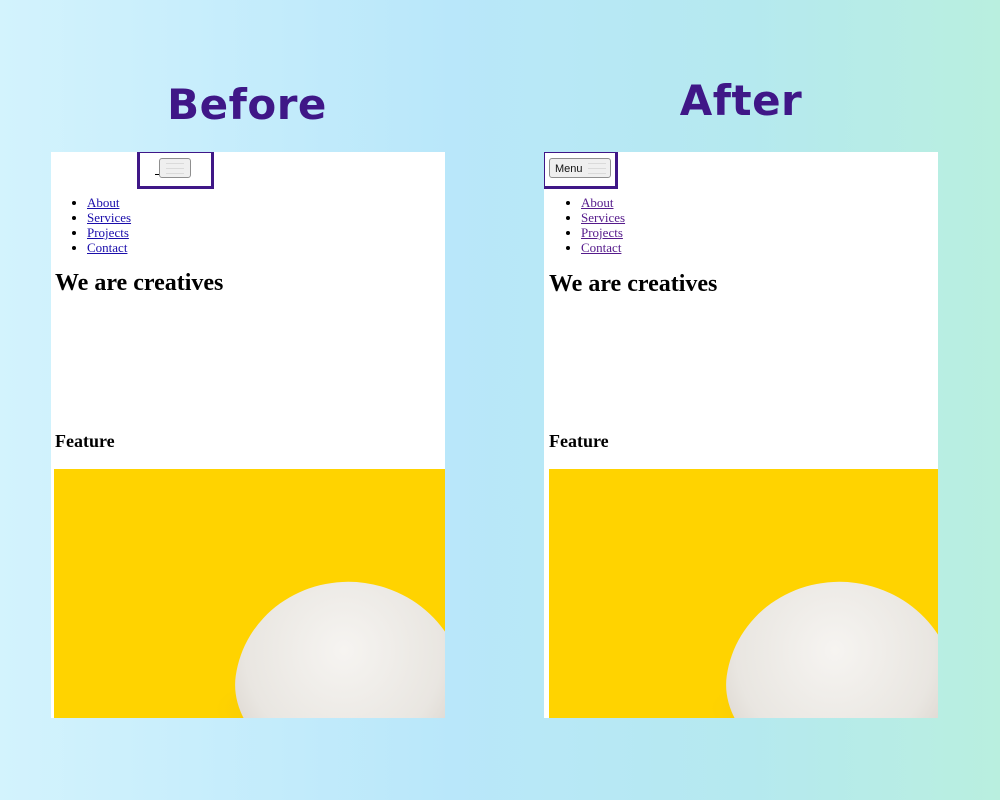 Image resolution: width=1000 pixels, height=800 pixels. Describe the element at coordinates (741, 100) in the screenshot. I see `after-caption: After` at that location.